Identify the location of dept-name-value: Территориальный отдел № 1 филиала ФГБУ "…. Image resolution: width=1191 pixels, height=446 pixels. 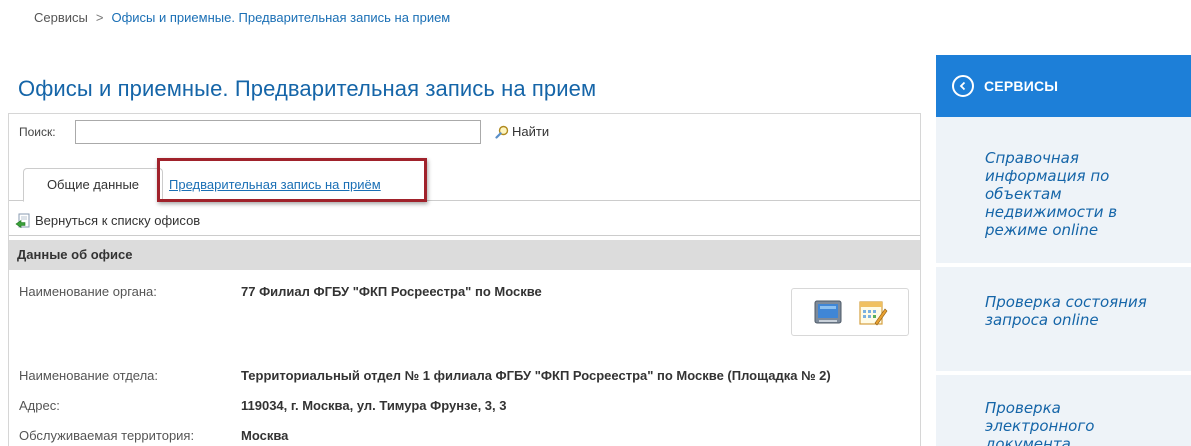
(536, 375).